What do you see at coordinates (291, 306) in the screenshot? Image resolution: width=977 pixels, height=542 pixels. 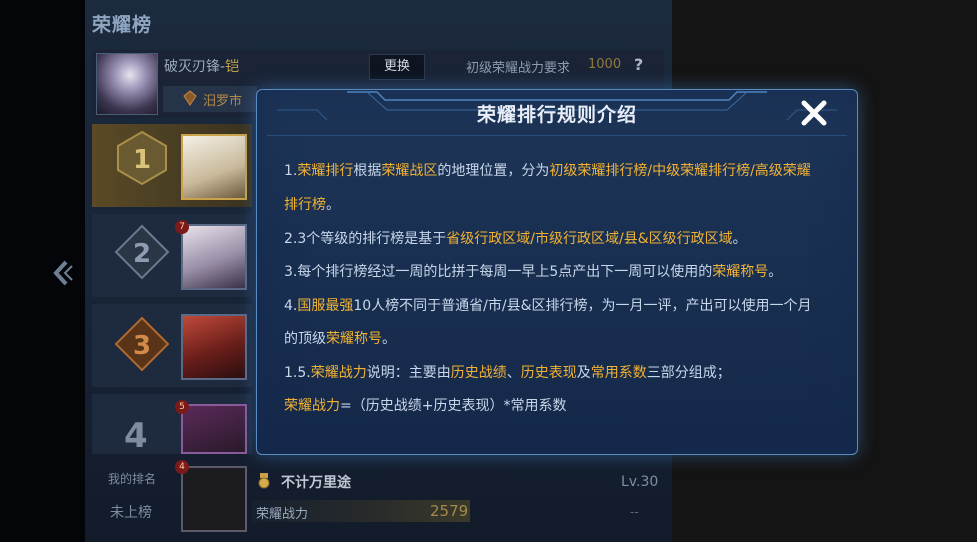 I see `rule-text: 4.` at bounding box center [291, 306].